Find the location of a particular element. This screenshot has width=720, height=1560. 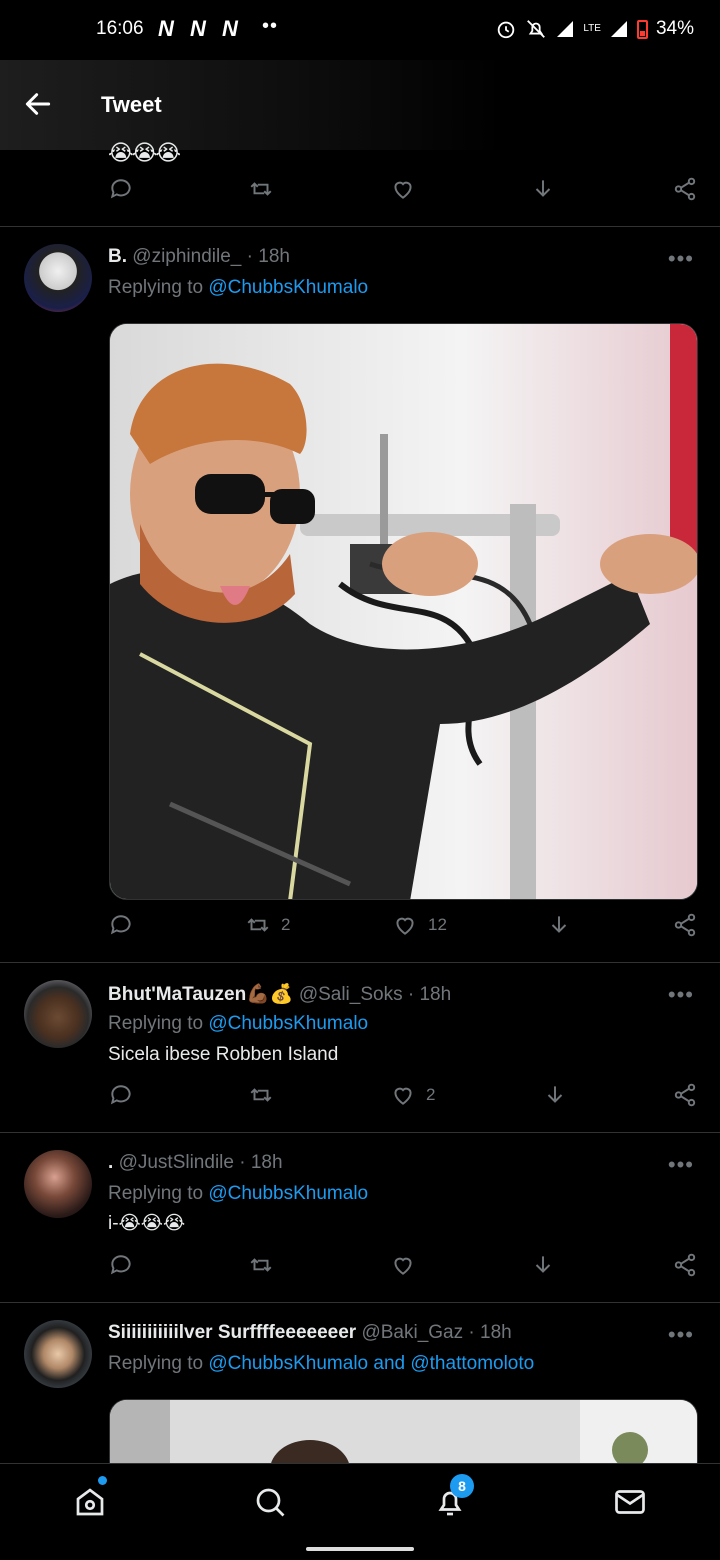

mute-icon is located at coordinates (536, 29).